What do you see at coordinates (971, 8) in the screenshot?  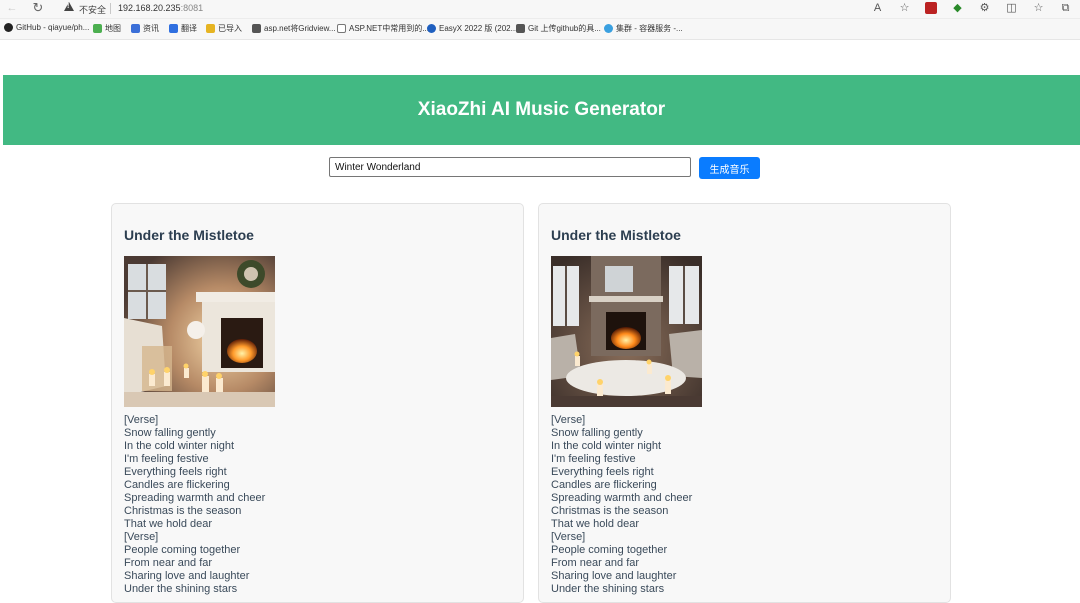 I see `toolbar-icons: A ☆ ◆ ⚙ ◫ ☆ ⧉` at bounding box center [971, 8].